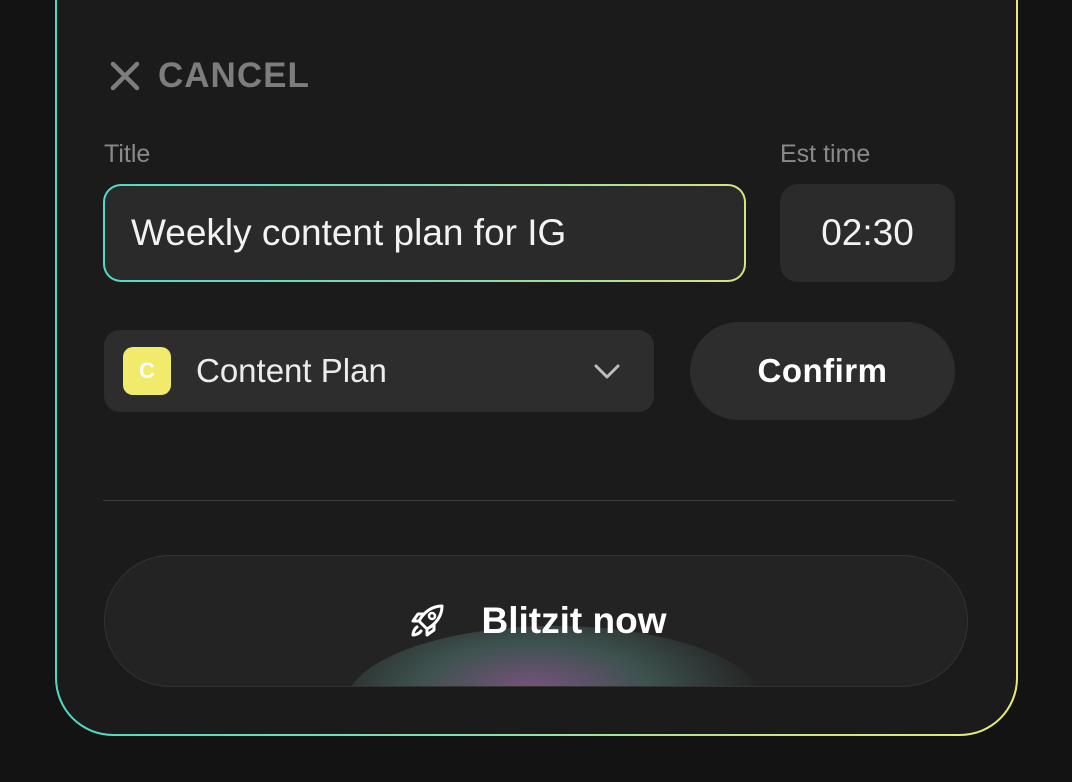  Describe the element at coordinates (867, 233) in the screenshot. I see `est-time-field: 02:30` at that location.